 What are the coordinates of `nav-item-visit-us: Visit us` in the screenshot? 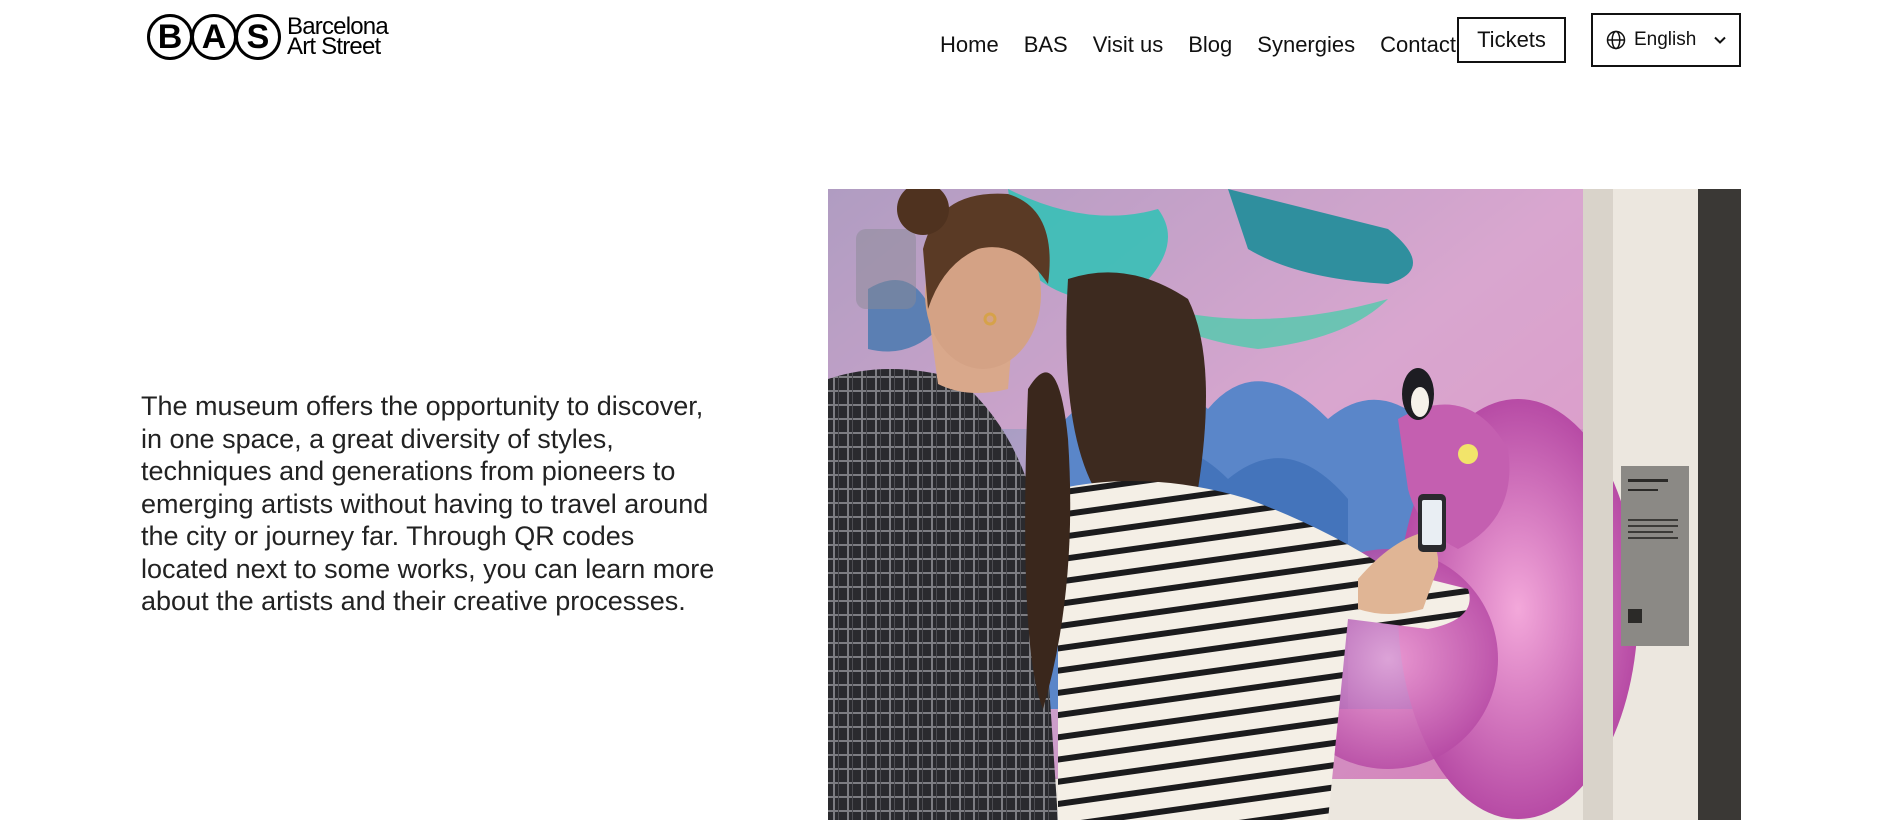 It's located at (1128, 45).